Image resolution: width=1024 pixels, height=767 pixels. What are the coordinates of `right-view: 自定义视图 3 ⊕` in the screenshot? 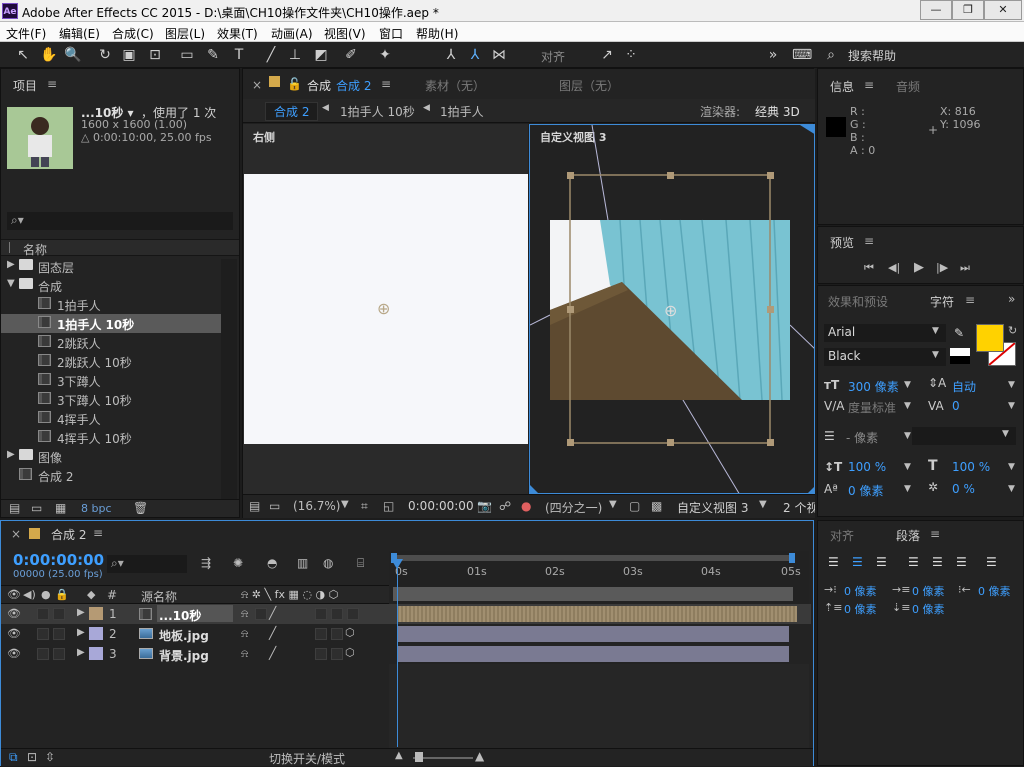 It's located at (672, 309).